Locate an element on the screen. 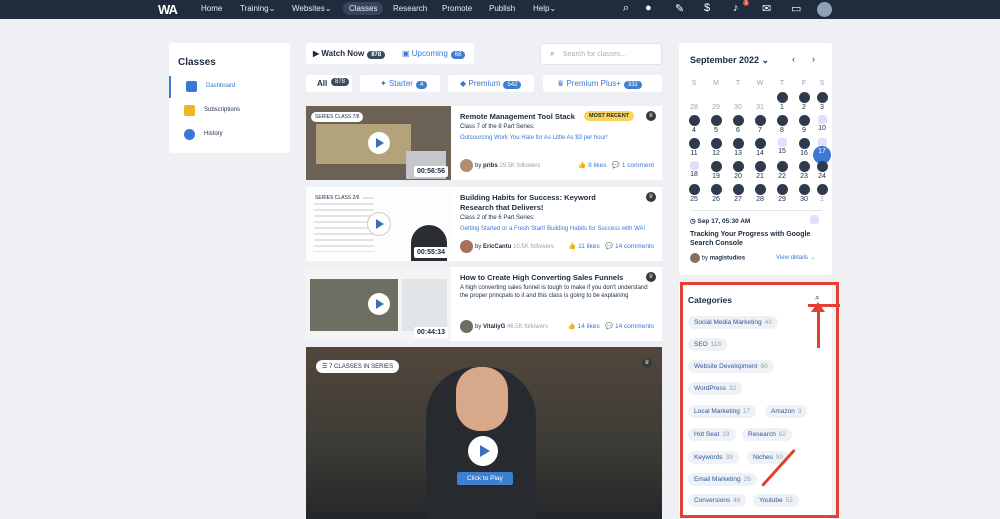  calendar-day: 22 is located at coordinates (782, 170).